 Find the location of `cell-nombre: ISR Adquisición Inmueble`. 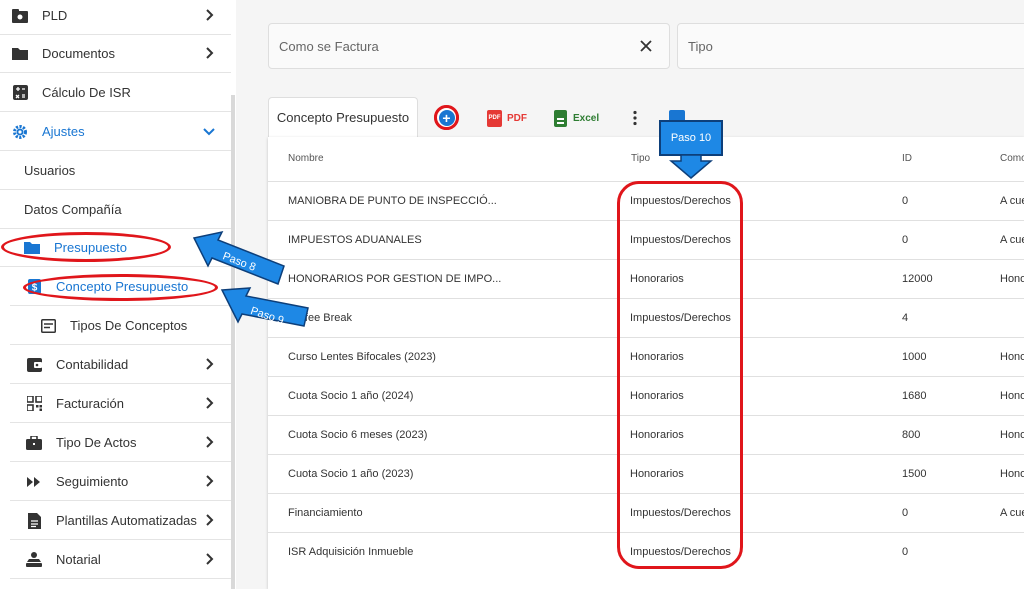

cell-nombre: ISR Adquisición Inmueble is located at coordinates (351, 552).